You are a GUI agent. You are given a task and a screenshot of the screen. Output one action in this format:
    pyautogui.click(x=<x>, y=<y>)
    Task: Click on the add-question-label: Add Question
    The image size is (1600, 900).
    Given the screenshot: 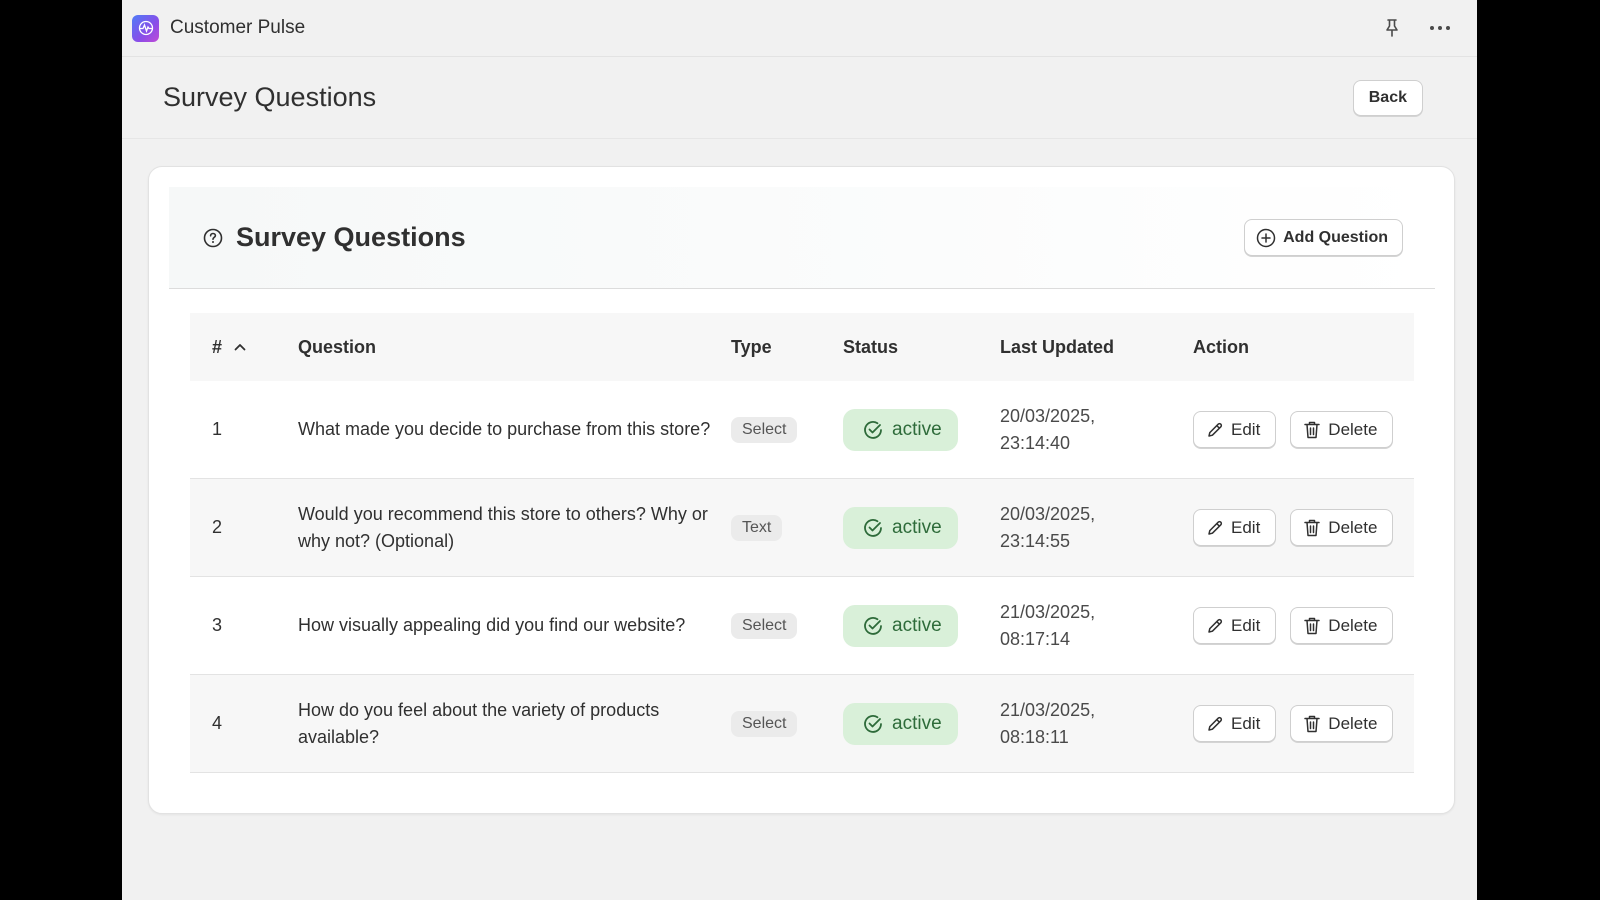 What is the action you would take?
    pyautogui.click(x=1335, y=237)
    